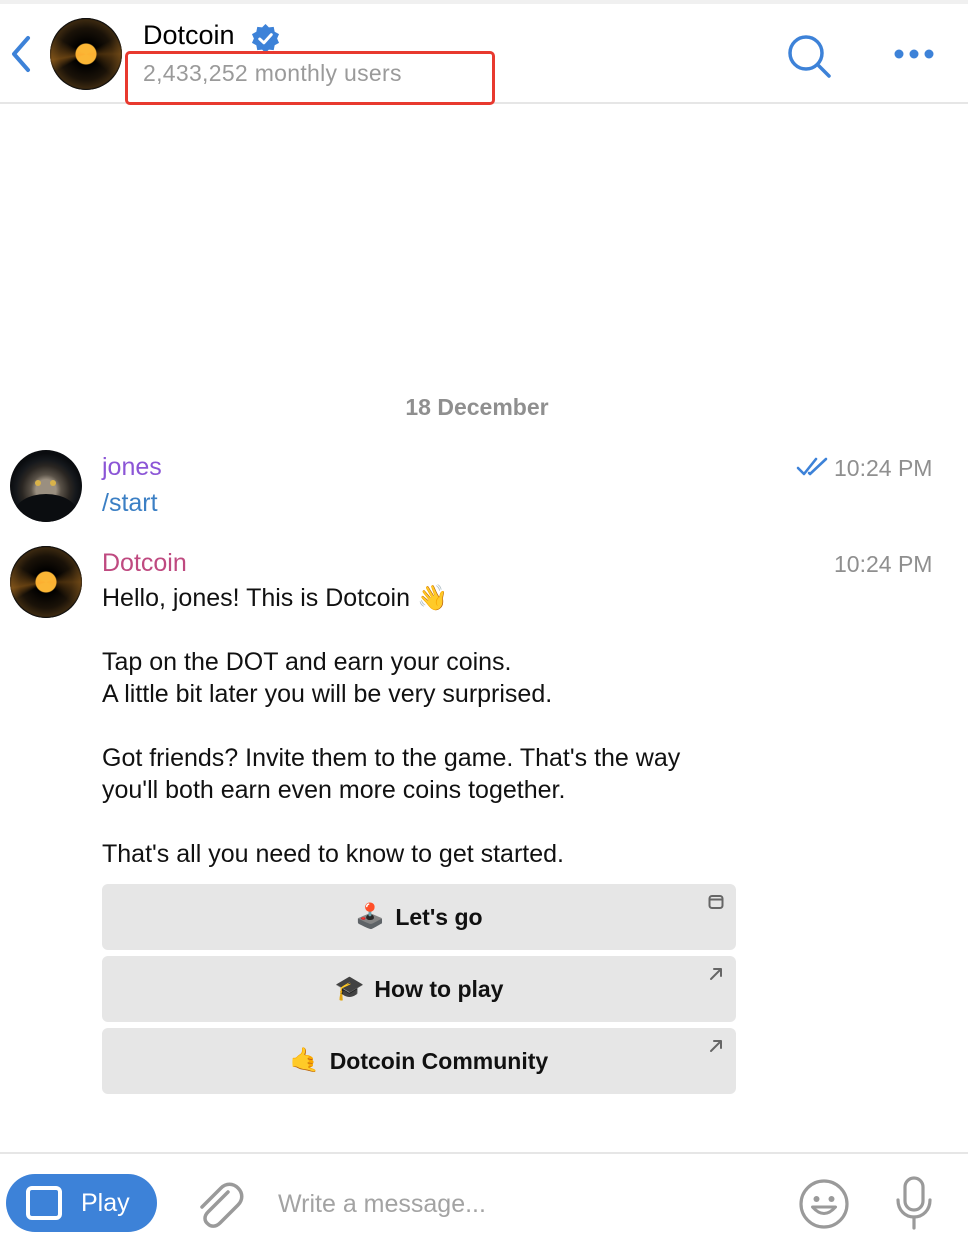  I want to click on dotcoin-community-button: 🤙 Dotcoin Community, so click(419, 1061).